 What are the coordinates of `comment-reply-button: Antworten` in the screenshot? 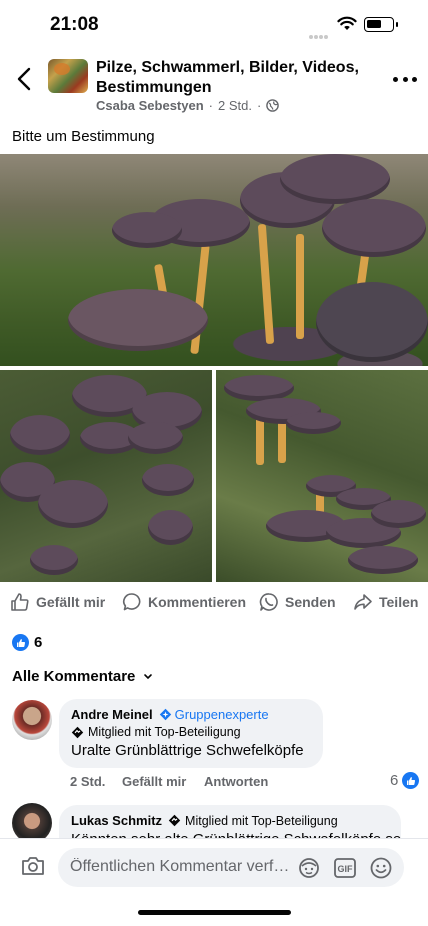 It's located at (236, 781).